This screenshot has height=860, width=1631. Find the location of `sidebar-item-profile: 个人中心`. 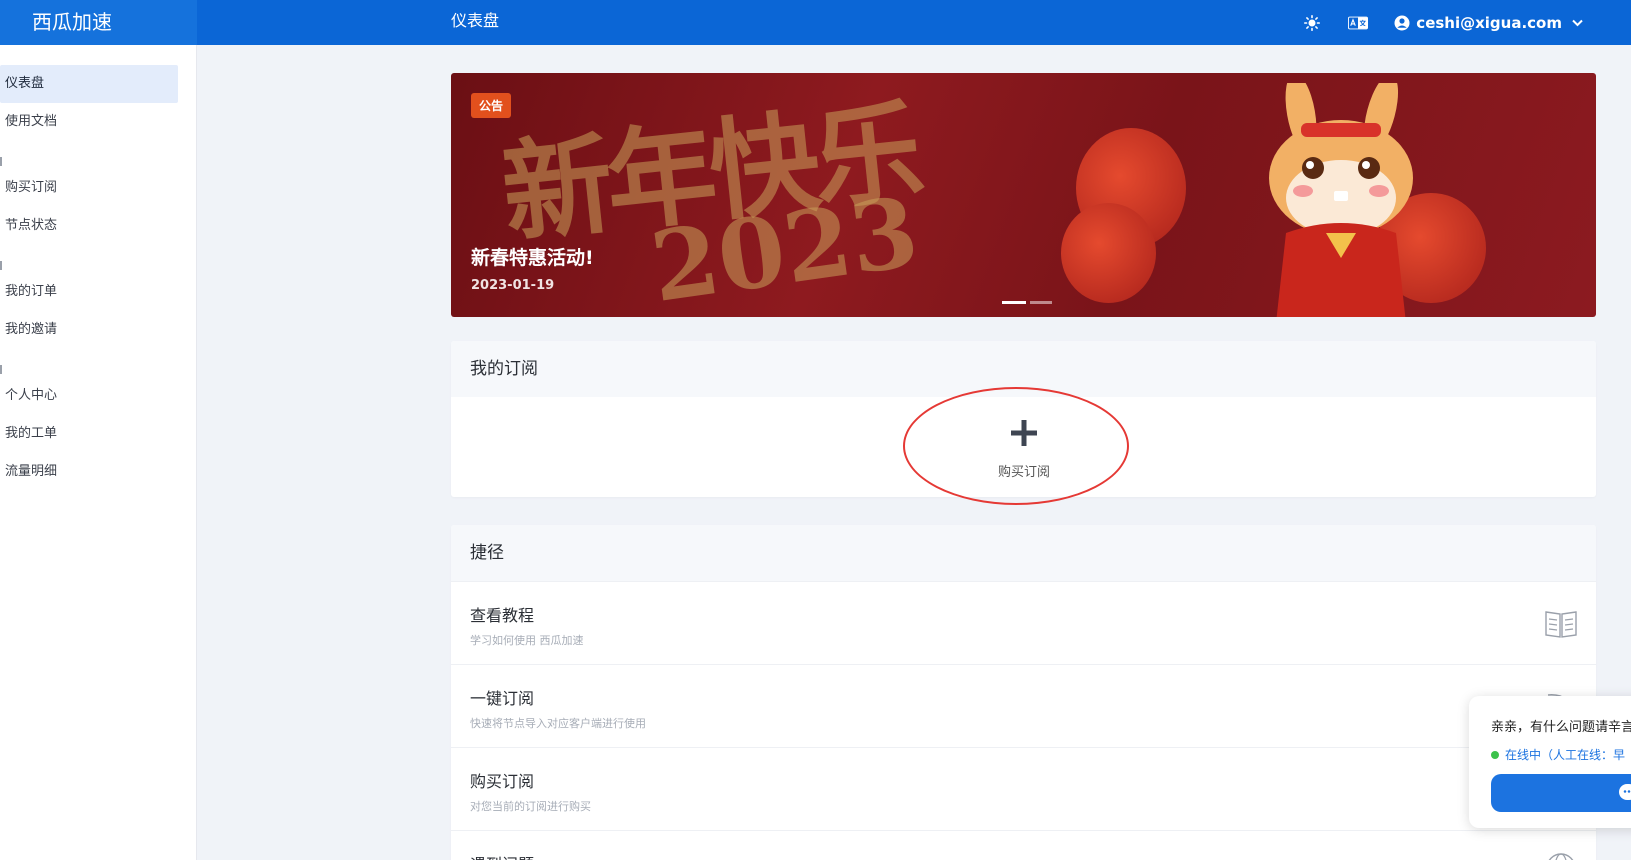

sidebar-item-profile: 个人中心 is located at coordinates (98, 396).